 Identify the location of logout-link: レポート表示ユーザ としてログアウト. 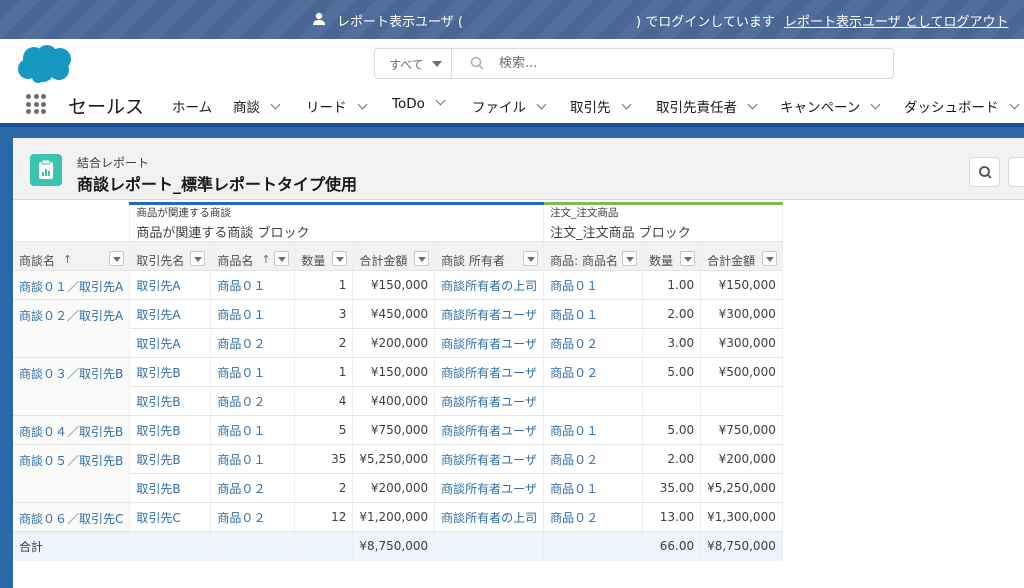
(896, 20).